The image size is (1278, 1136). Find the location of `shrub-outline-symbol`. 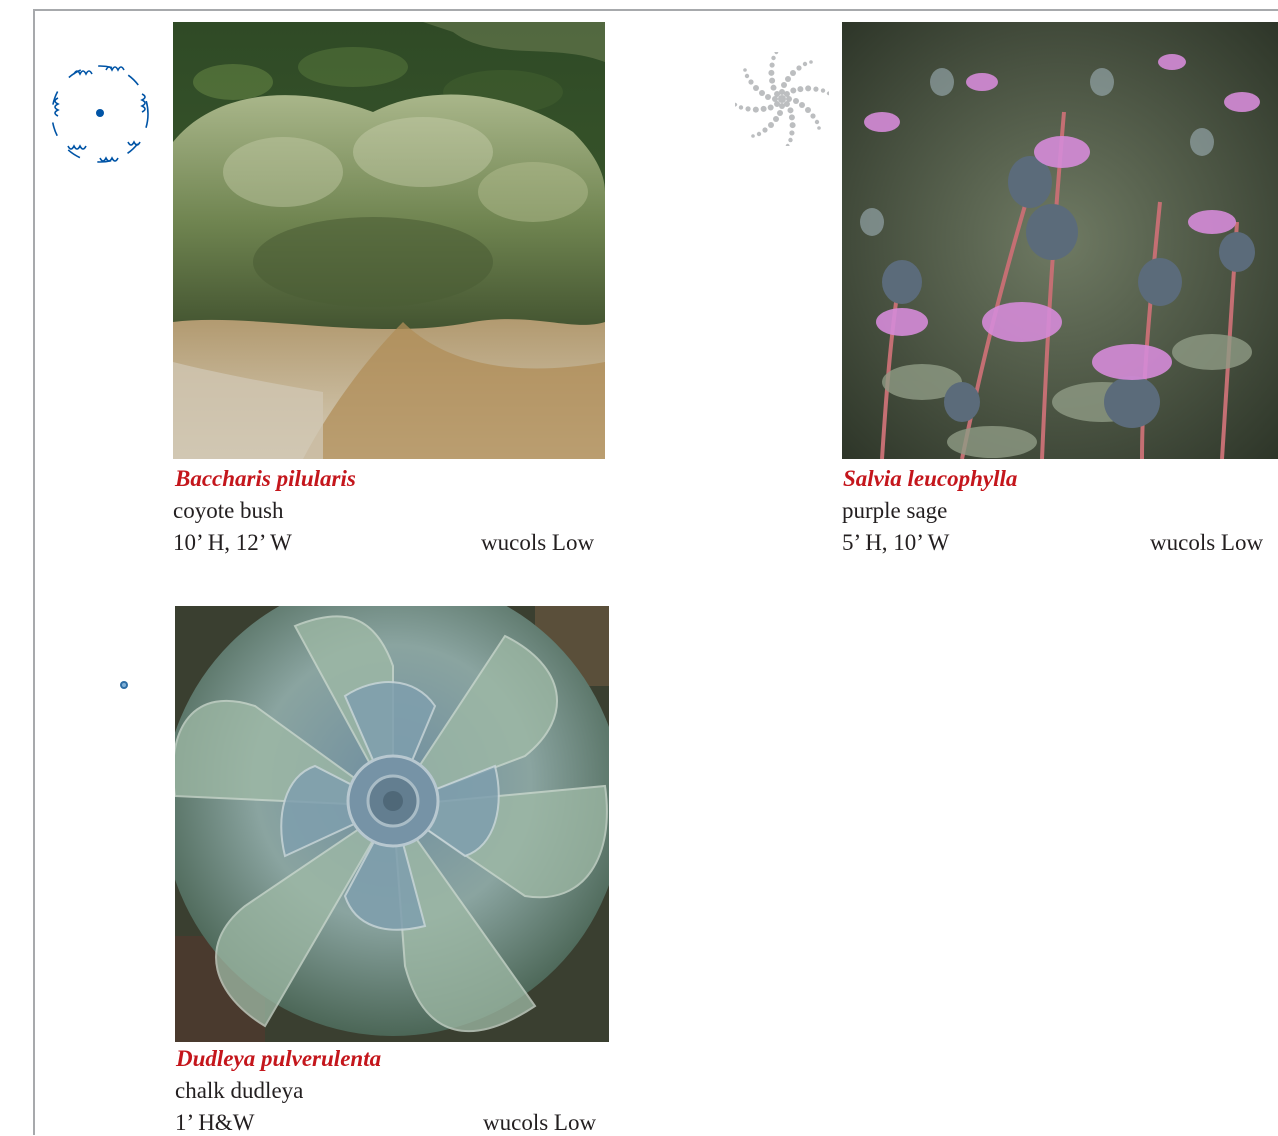

shrub-outline-symbol is located at coordinates (100, 114).